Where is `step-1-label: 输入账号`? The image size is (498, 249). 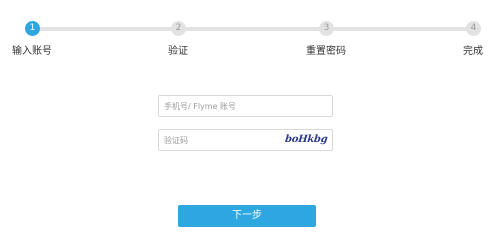 step-1-label: 输入账号 is located at coordinates (32, 51).